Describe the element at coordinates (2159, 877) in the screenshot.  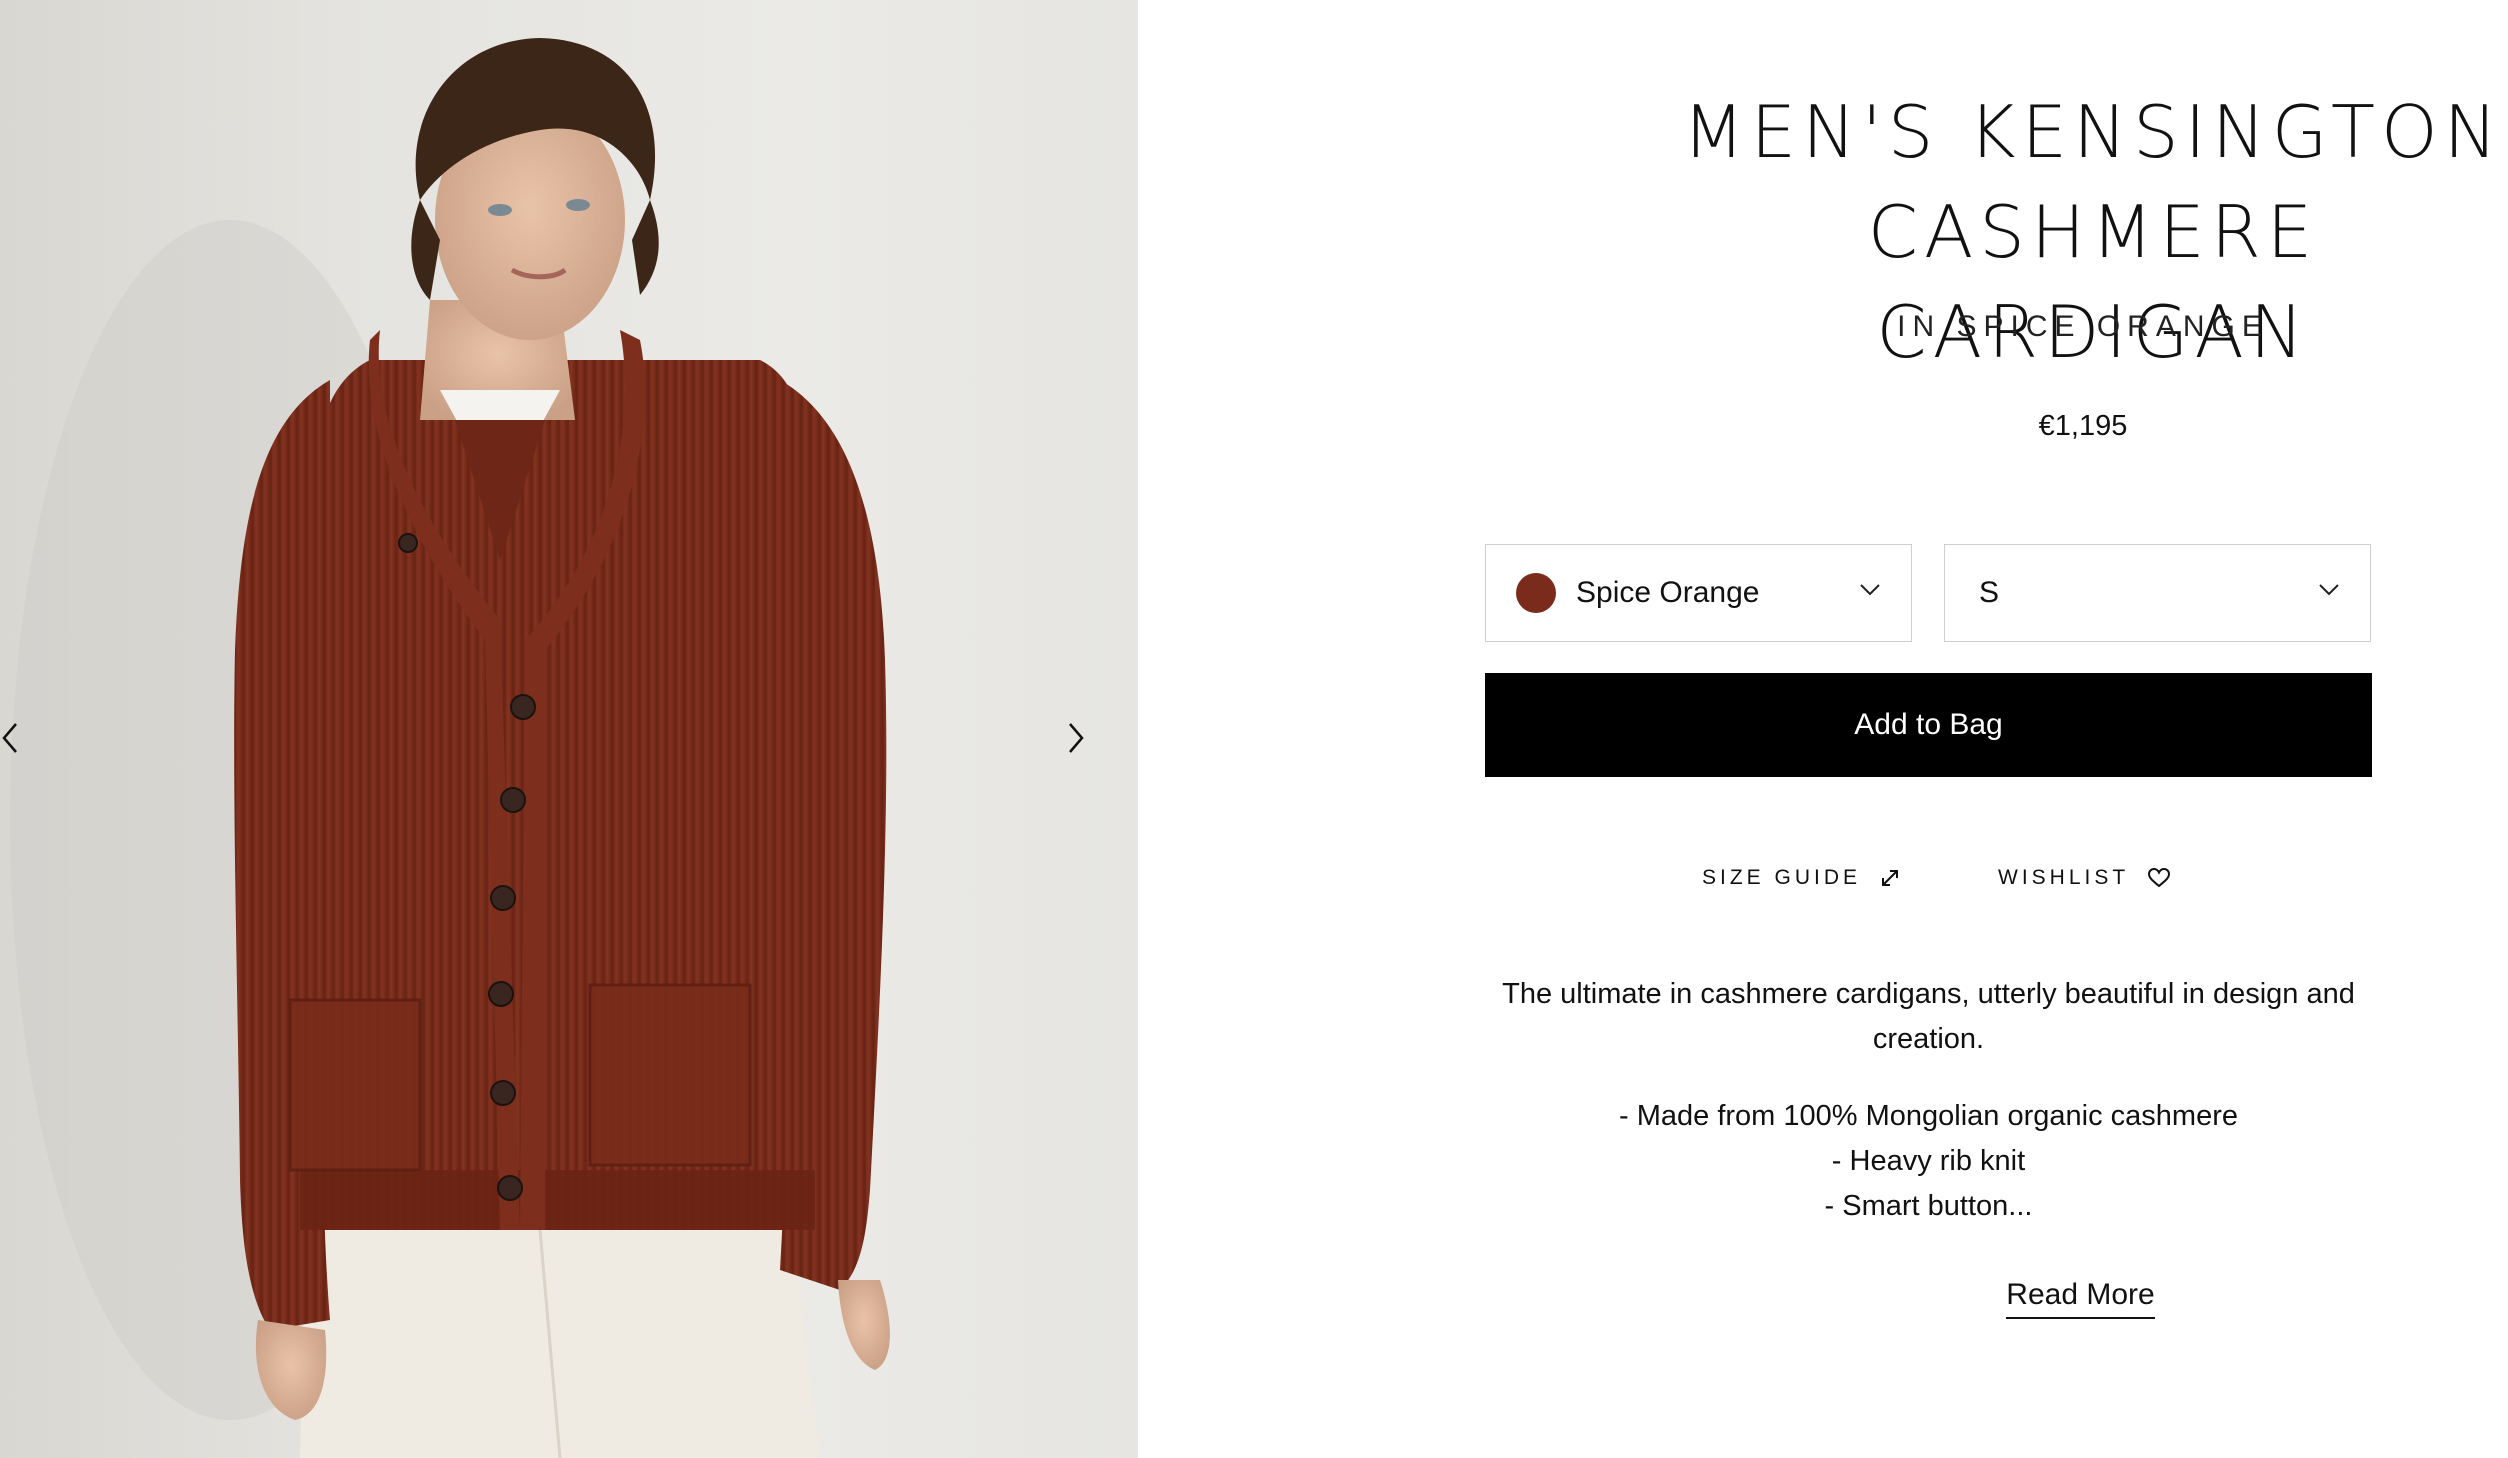
I see `heart-icon` at that location.